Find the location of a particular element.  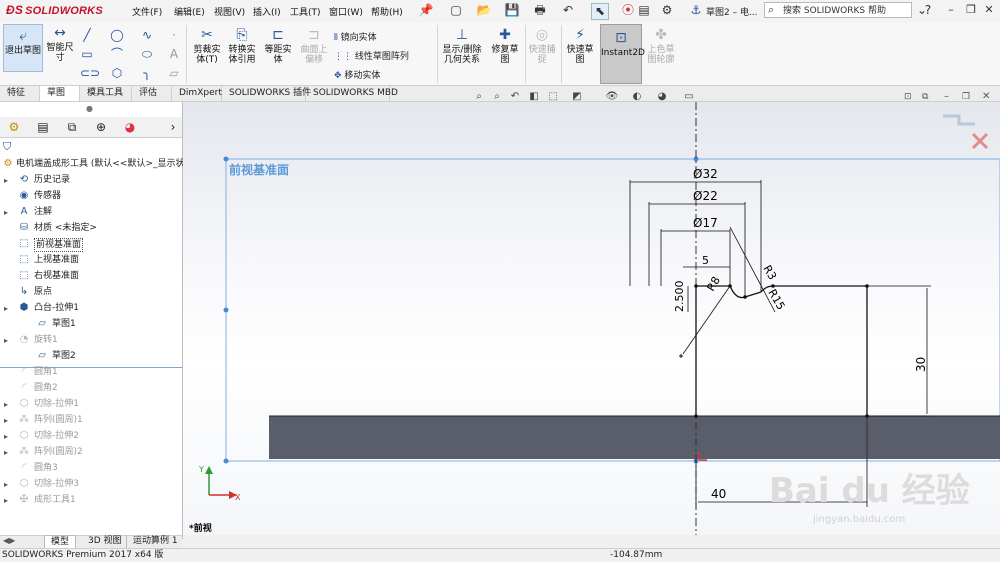

plane-sketch-icon: ▱ is located at coordinates (174, 73).